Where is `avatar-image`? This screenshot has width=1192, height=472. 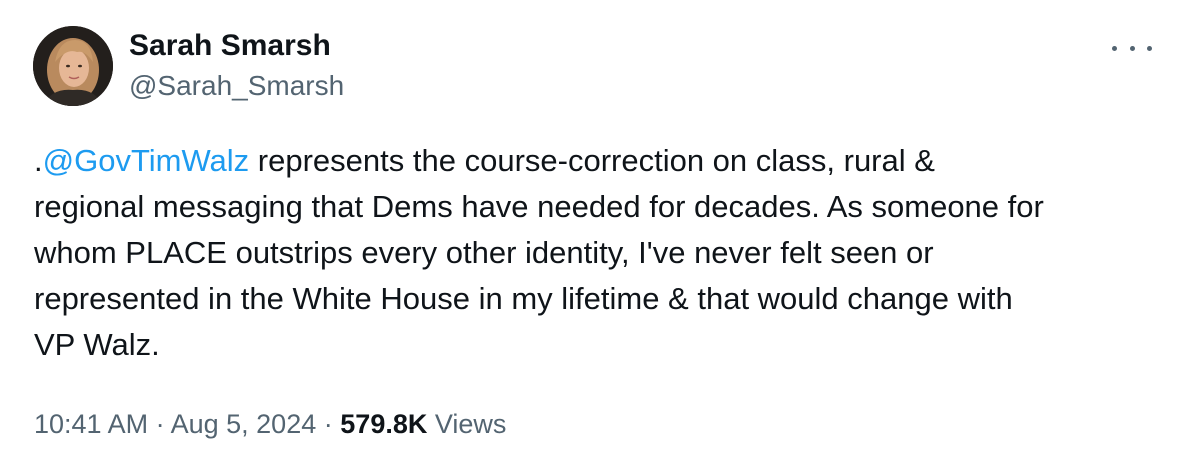 avatar-image is located at coordinates (73, 66).